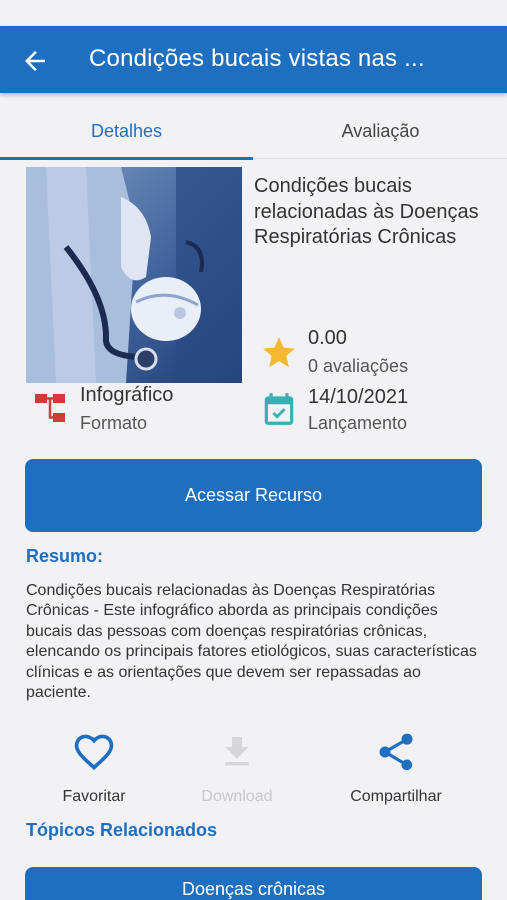 Image resolution: width=507 pixels, height=900 pixels. Describe the element at coordinates (253, 883) in the screenshot. I see `topic-chip-doencas-cronicas: Doenças crônicas` at that location.